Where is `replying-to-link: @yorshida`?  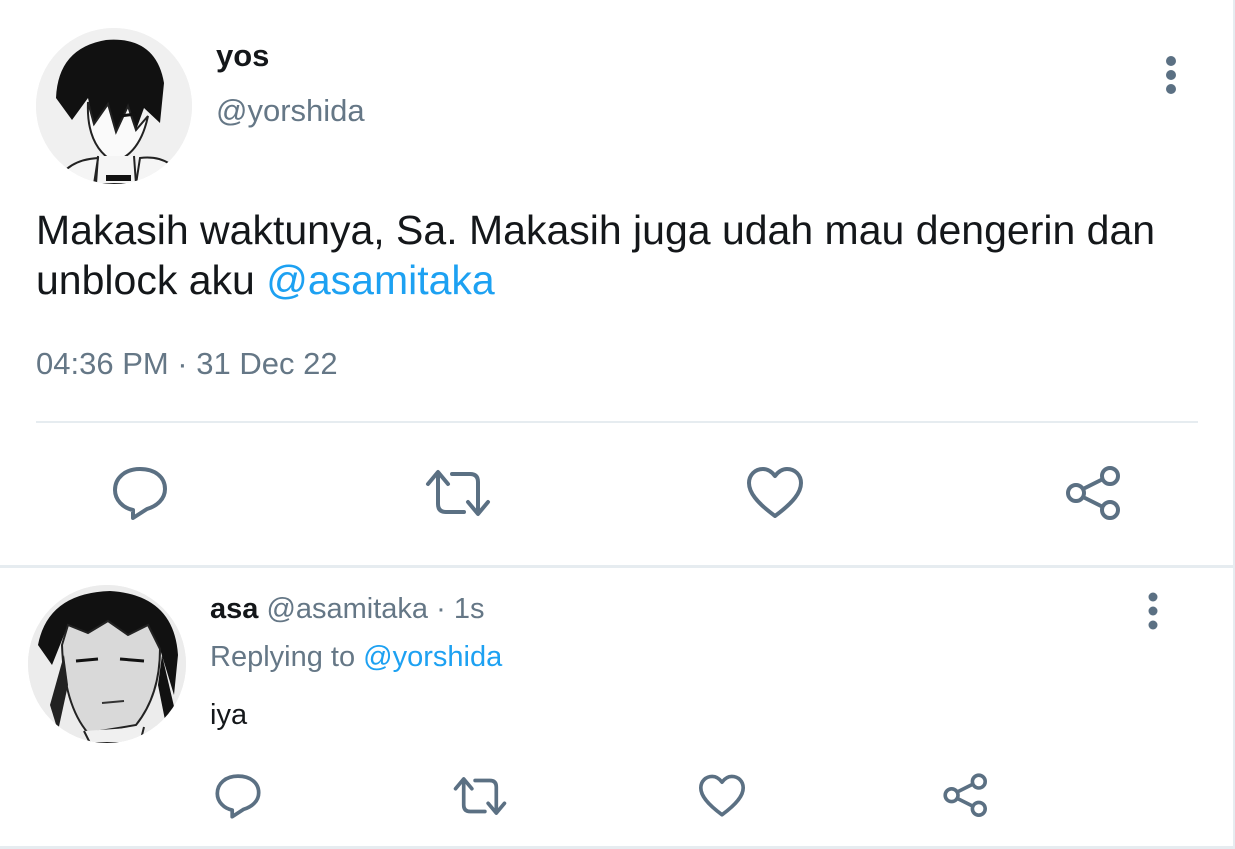 replying-to-link: @yorshida is located at coordinates (432, 657).